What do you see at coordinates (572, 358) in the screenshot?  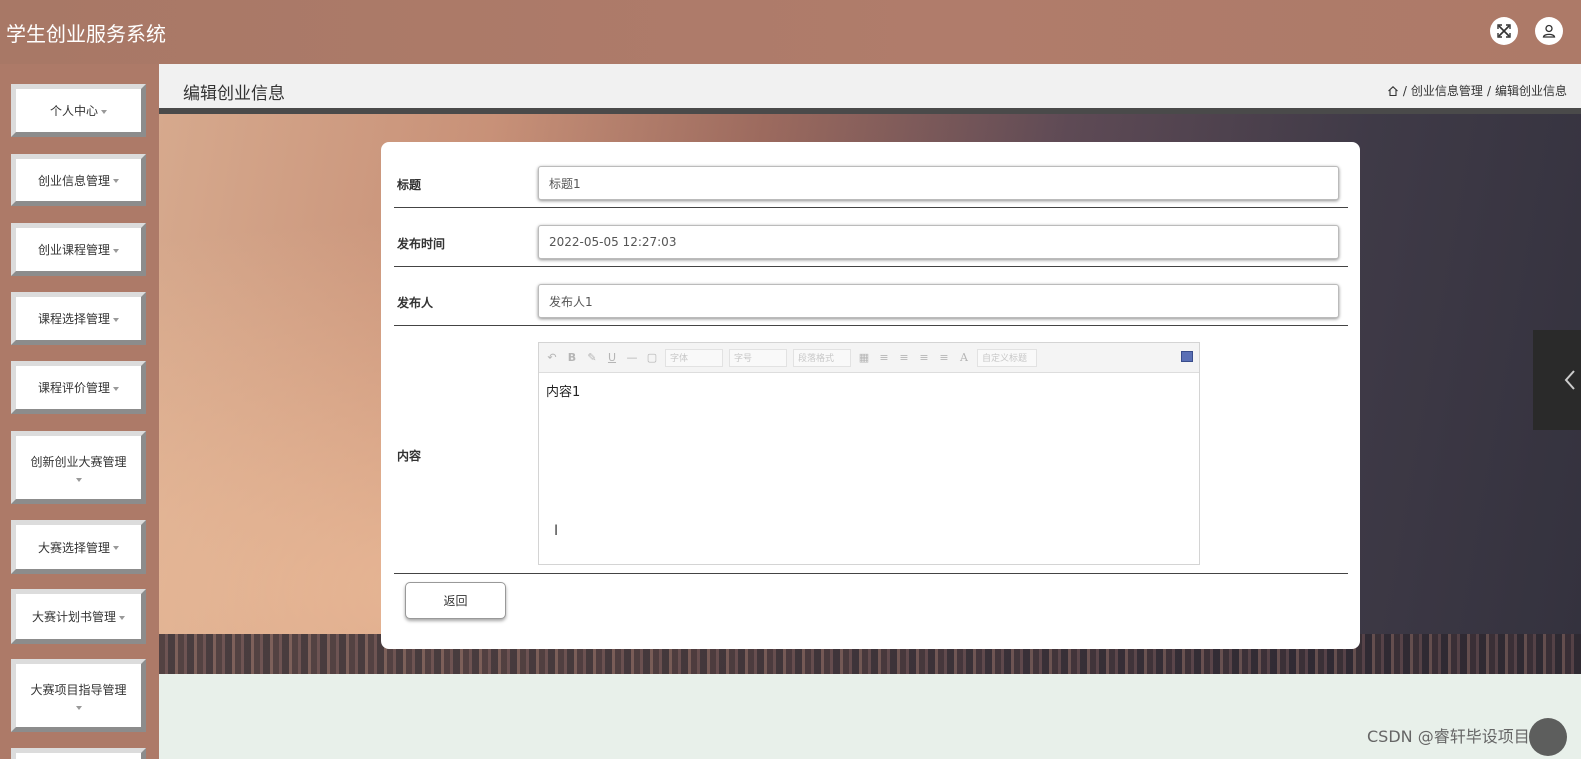 I see `bold-icon: B` at bounding box center [572, 358].